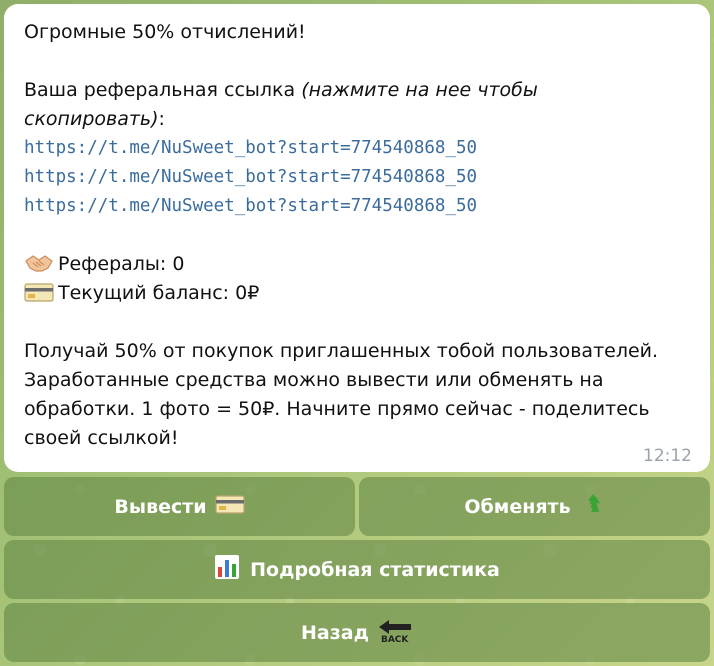 The image size is (714, 666). Describe the element at coordinates (160, 506) in the screenshot. I see `withdraw-label: Вывести` at that location.